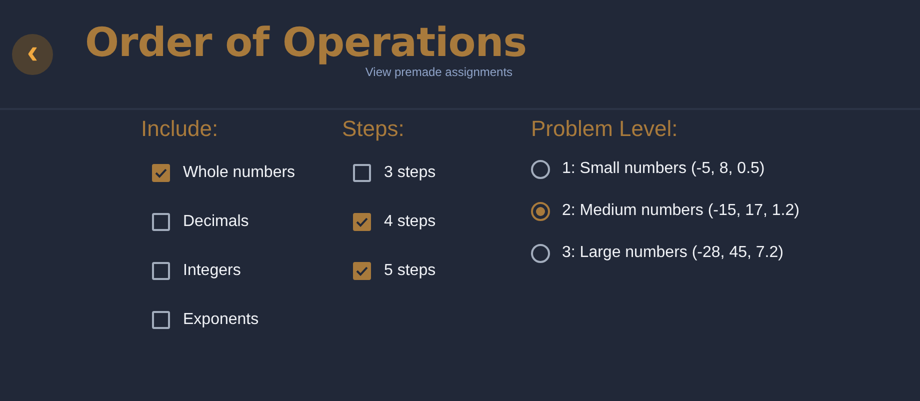 The height and width of the screenshot is (401, 920). Describe the element at coordinates (410, 270) in the screenshot. I see `checkbox-label: 5 steps` at that location.